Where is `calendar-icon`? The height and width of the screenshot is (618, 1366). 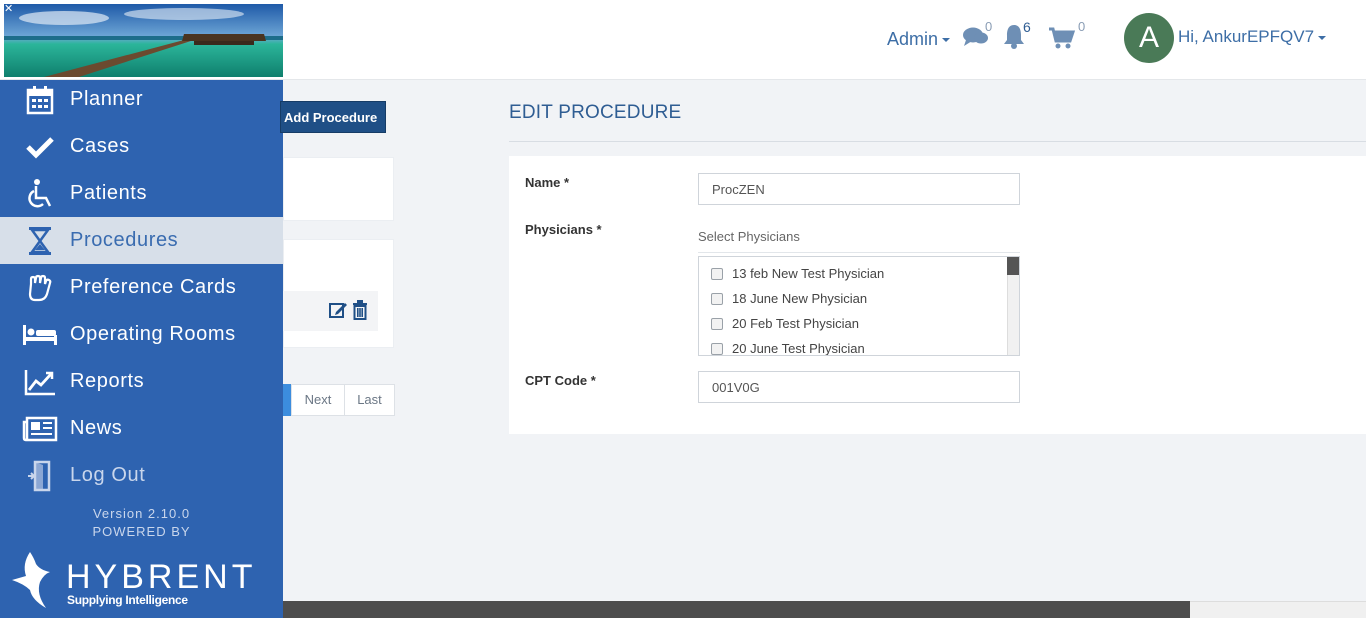
calendar-icon is located at coordinates (40, 100).